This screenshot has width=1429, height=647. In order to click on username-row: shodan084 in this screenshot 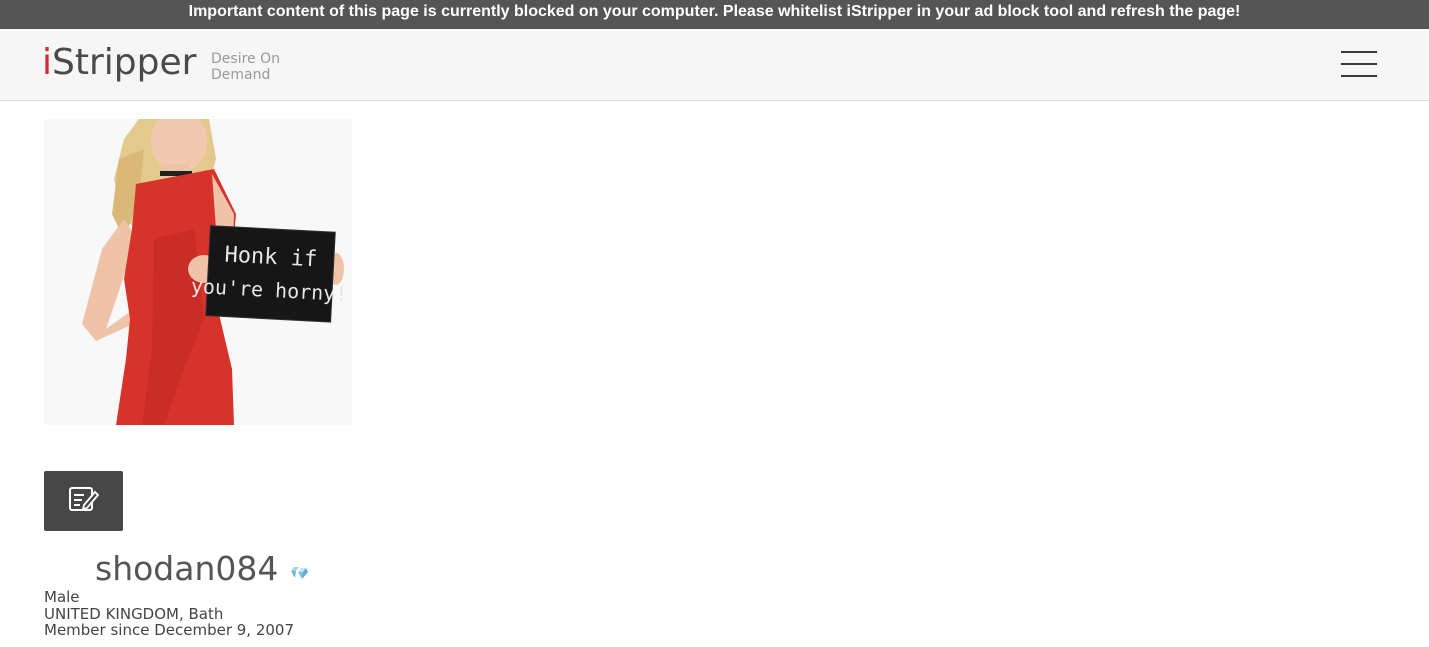, I will do `click(202, 569)`.